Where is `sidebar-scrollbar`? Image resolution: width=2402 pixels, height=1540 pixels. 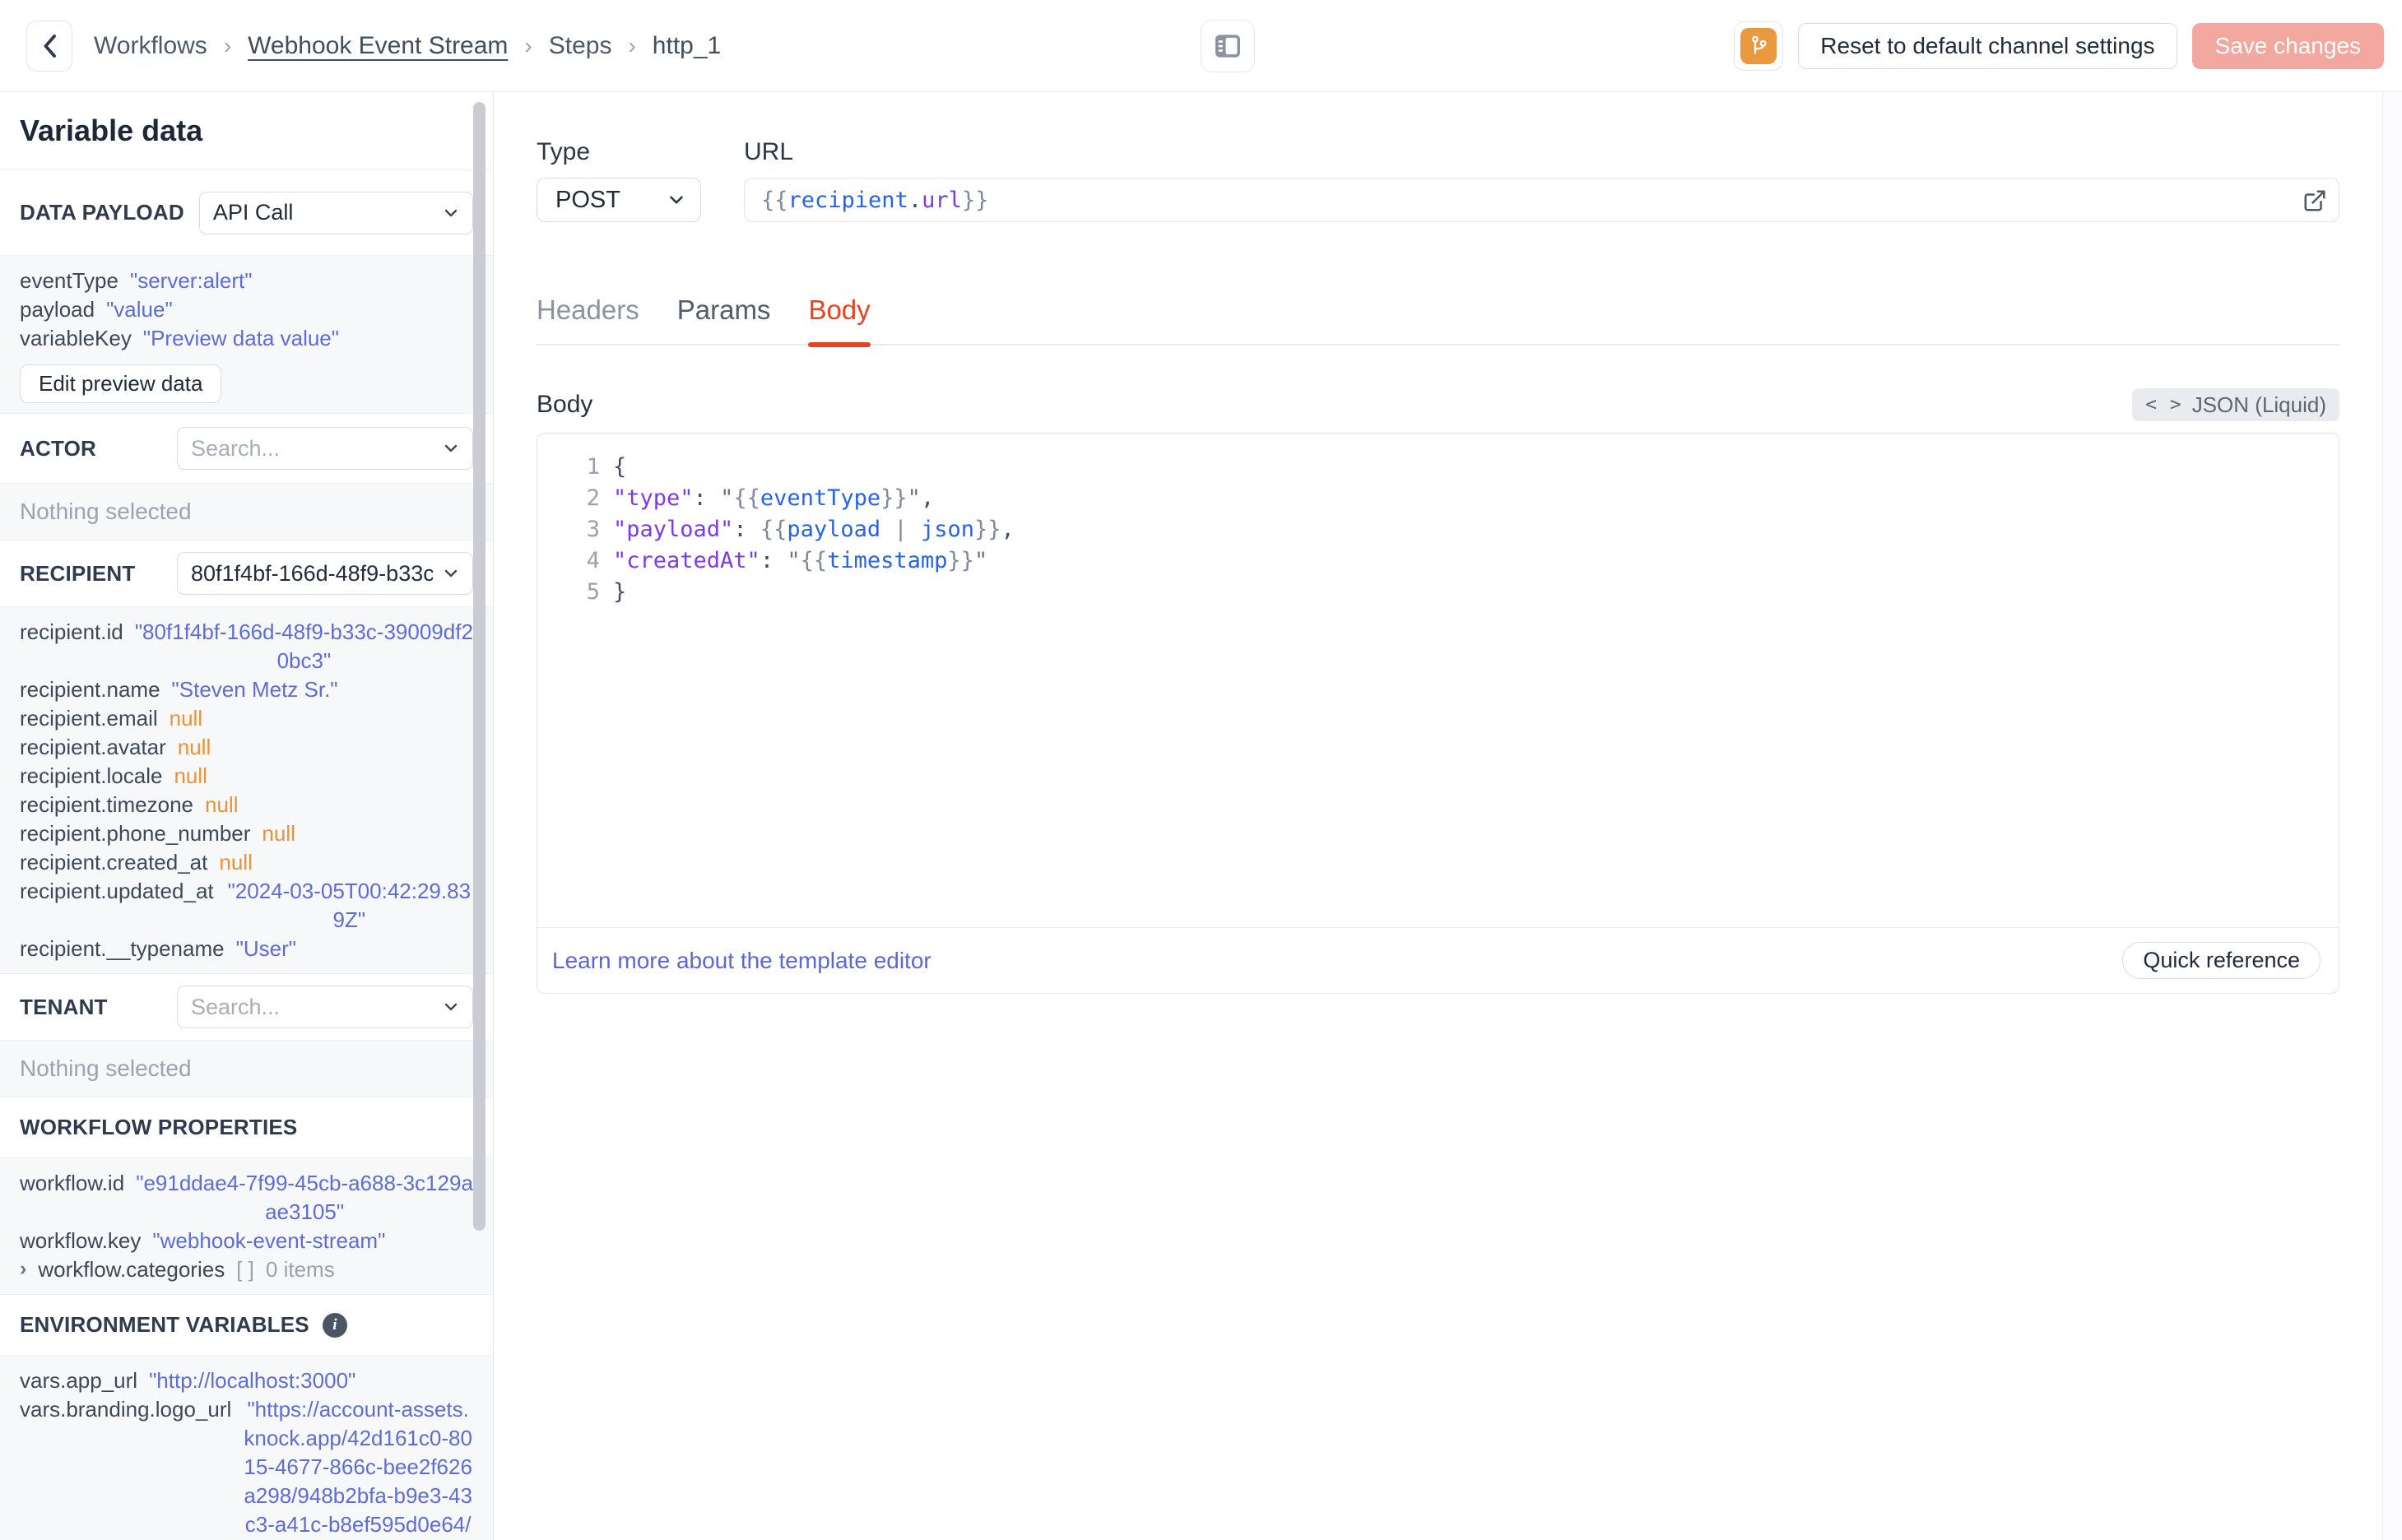
sidebar-scrollbar is located at coordinates (479, 666).